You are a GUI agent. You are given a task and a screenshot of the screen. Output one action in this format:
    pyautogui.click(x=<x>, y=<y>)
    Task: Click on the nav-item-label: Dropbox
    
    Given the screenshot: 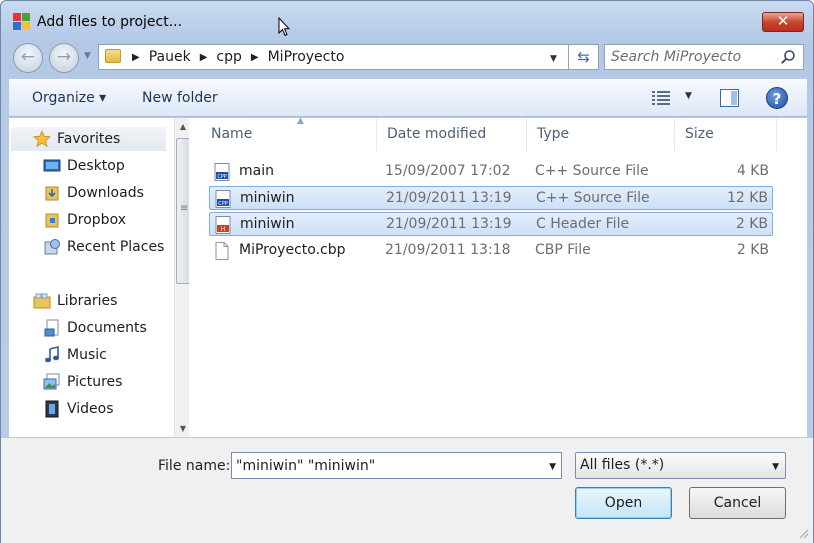 What is the action you would take?
    pyautogui.click(x=96, y=220)
    